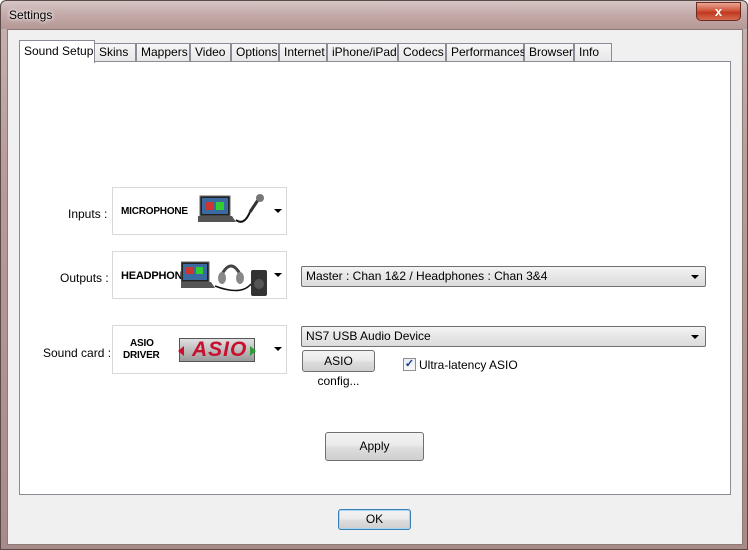  I want to click on microphone-text: MICROPHONE, so click(154, 211).